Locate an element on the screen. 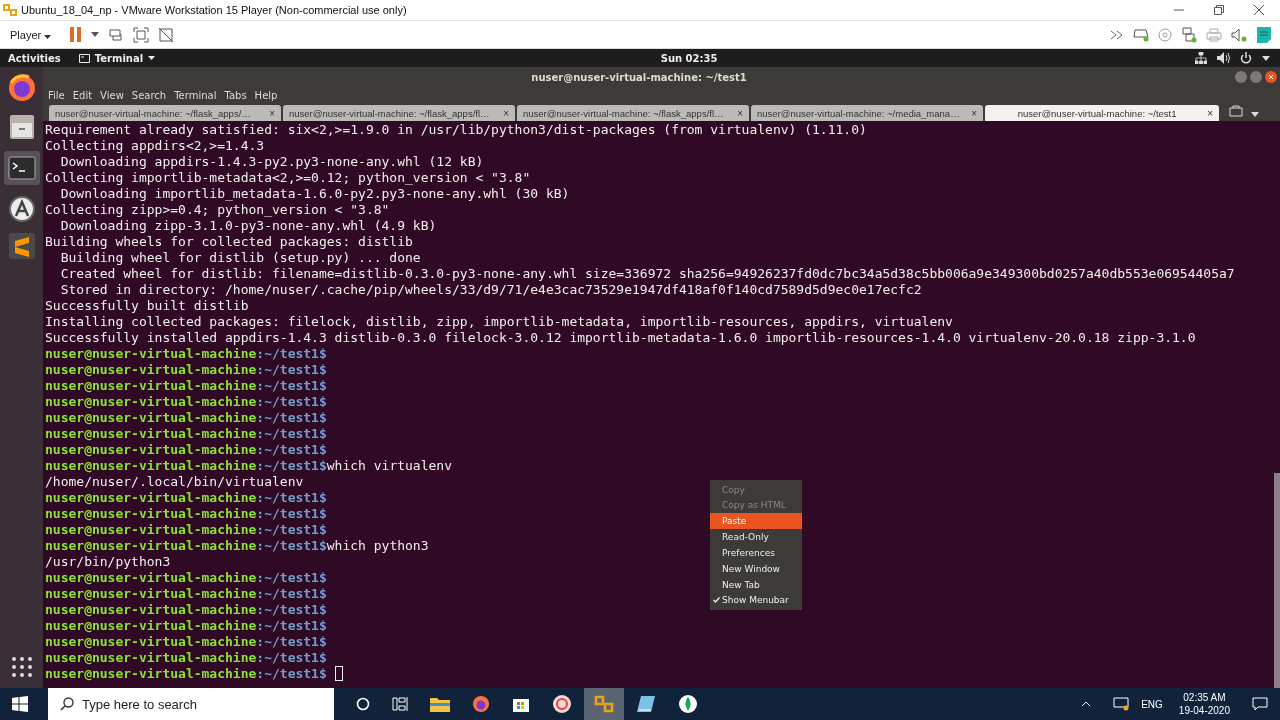 The width and height of the screenshot is (1280, 720). language-indicator: ENG is located at coordinates (1152, 704).